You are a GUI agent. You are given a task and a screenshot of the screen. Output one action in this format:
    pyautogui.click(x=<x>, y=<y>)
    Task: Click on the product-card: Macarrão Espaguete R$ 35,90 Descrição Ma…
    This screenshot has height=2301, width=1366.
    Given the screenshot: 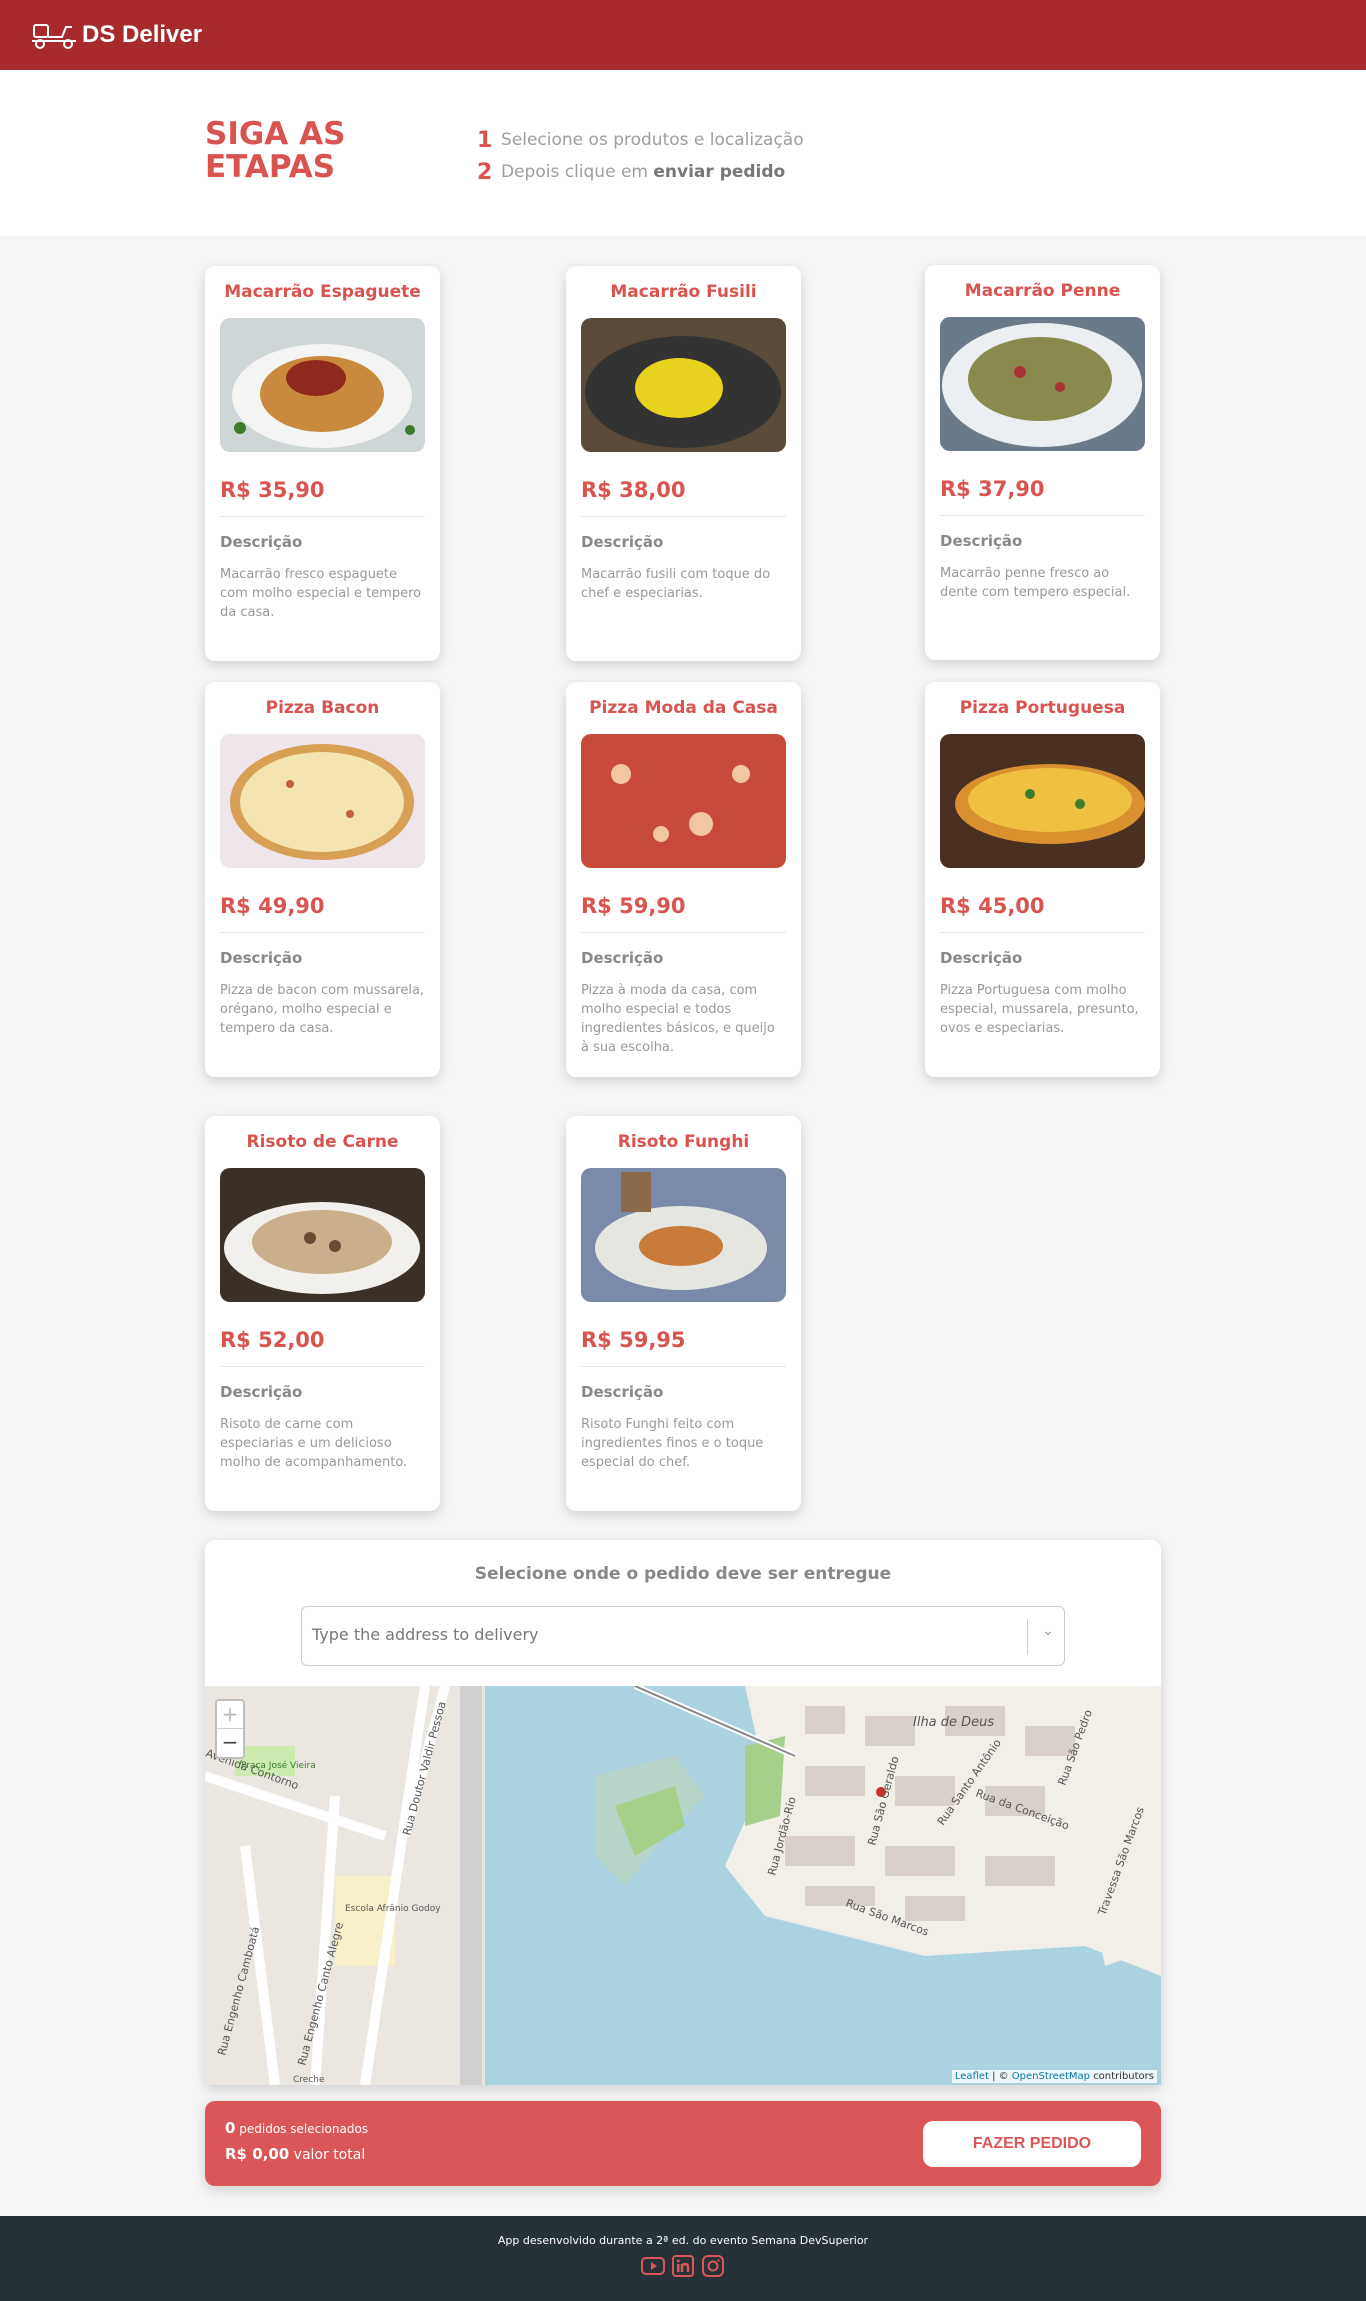 What is the action you would take?
    pyautogui.click(x=322, y=463)
    